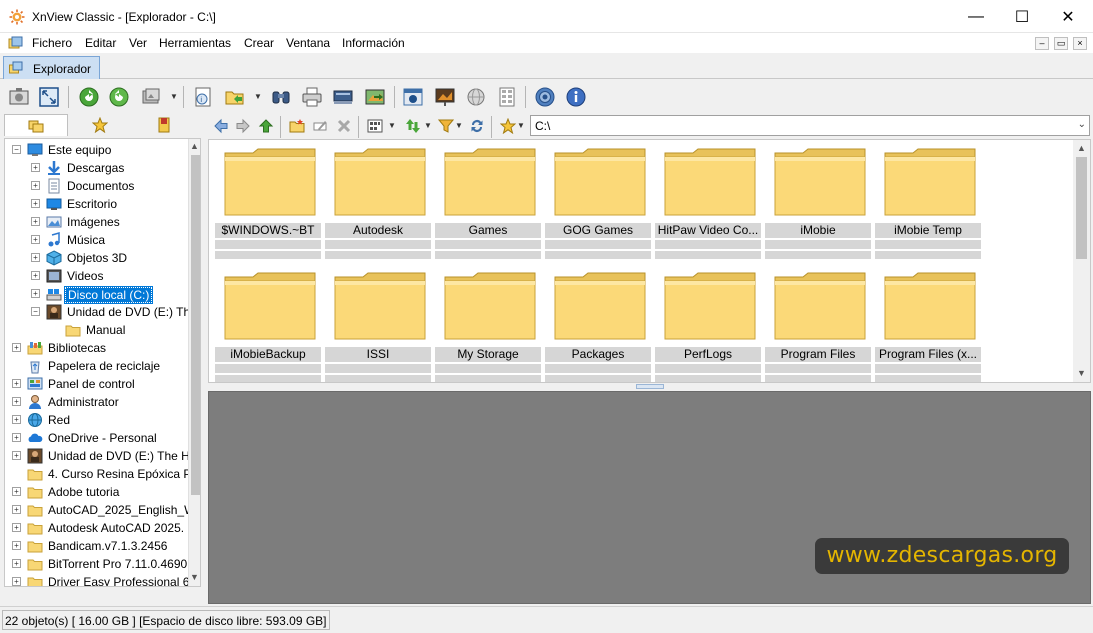 The width and height of the screenshot is (1093, 633). Describe the element at coordinates (413, 97) in the screenshot. I see `capture-icon` at that location.